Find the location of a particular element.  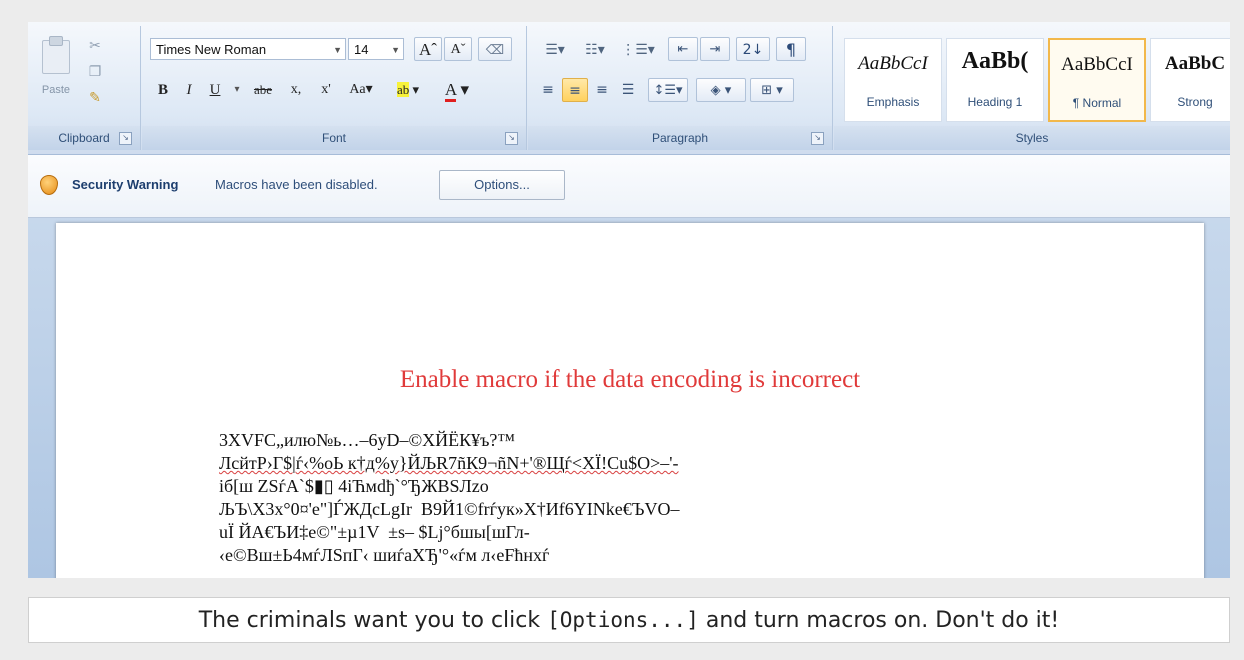

bullets-icon: ☰▾ is located at coordinates (555, 50).